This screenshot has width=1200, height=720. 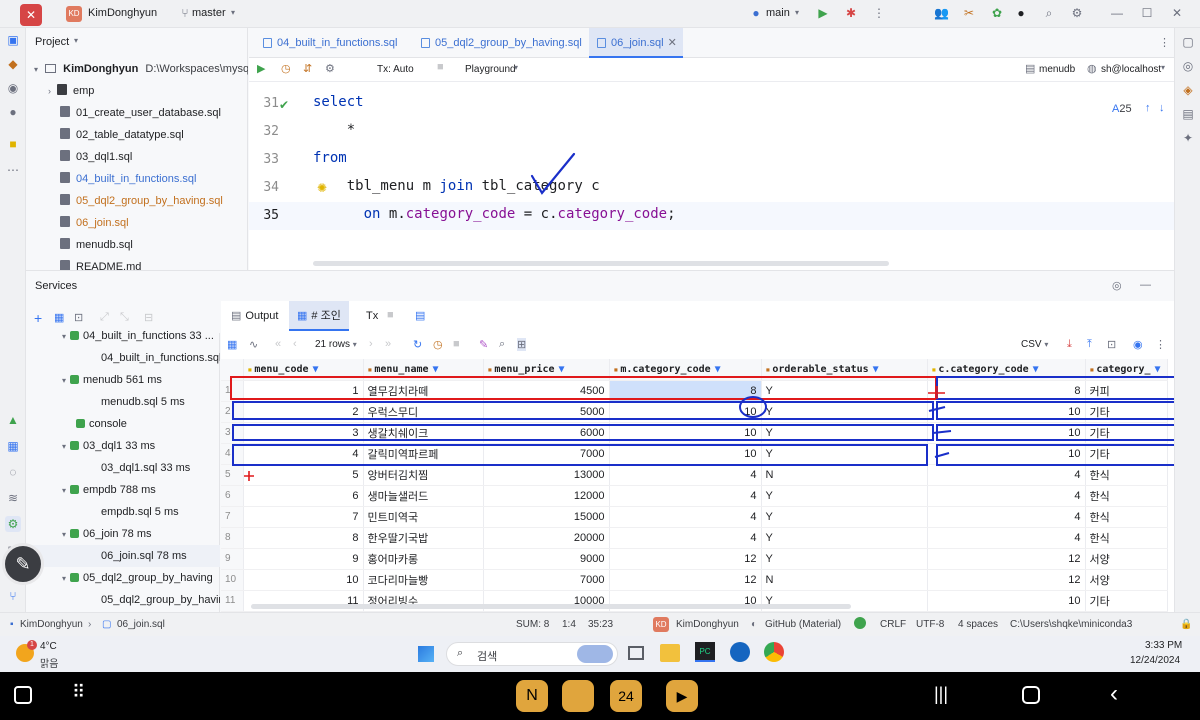 What do you see at coordinates (23, 564) in the screenshot?
I see `pen-tool-button: ✎` at bounding box center [23, 564].